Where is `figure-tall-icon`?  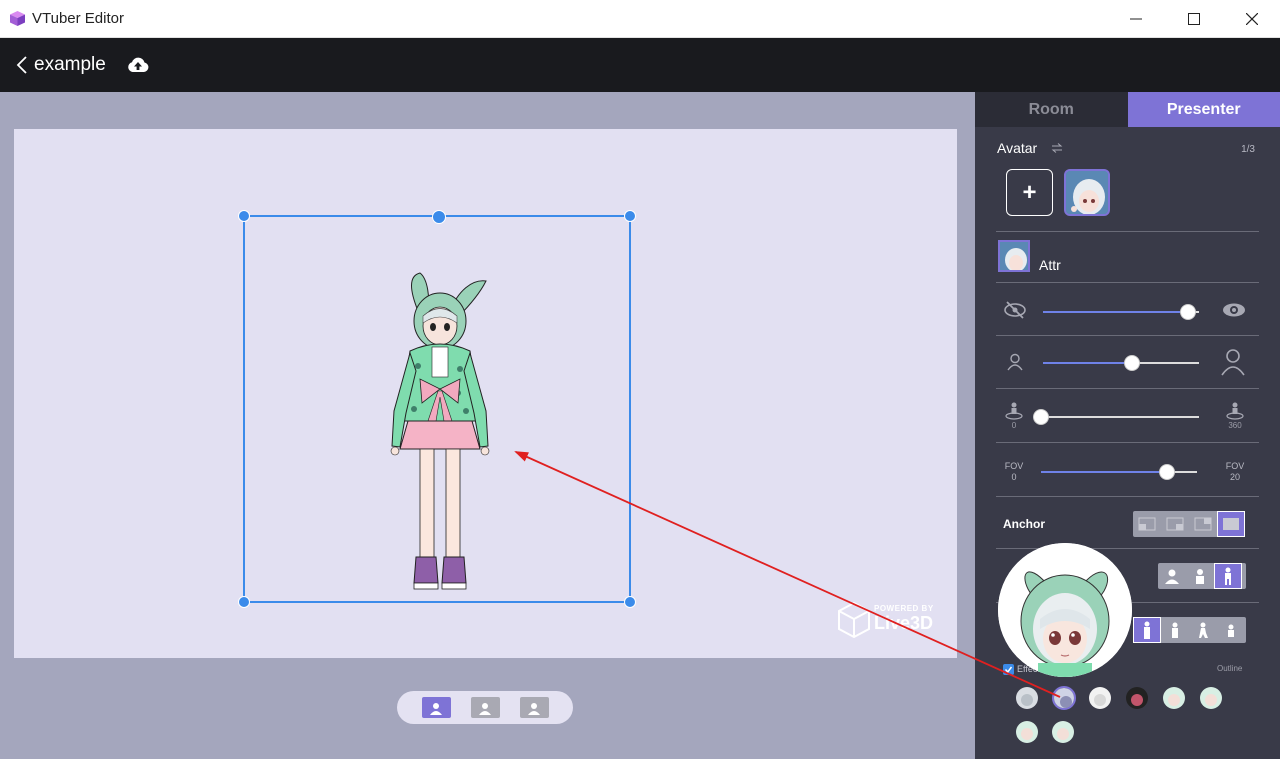 figure-tall-icon is located at coordinates (1147, 630).